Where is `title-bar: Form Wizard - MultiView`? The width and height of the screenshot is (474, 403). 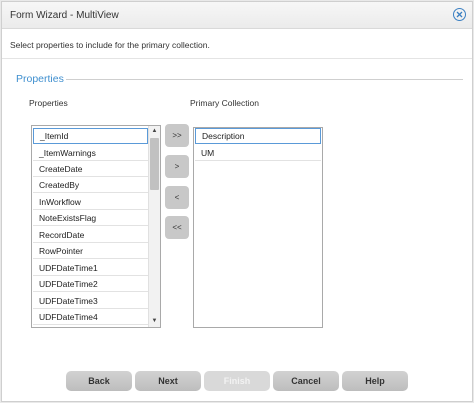 title-bar: Form Wizard - MultiView is located at coordinates (237, 15).